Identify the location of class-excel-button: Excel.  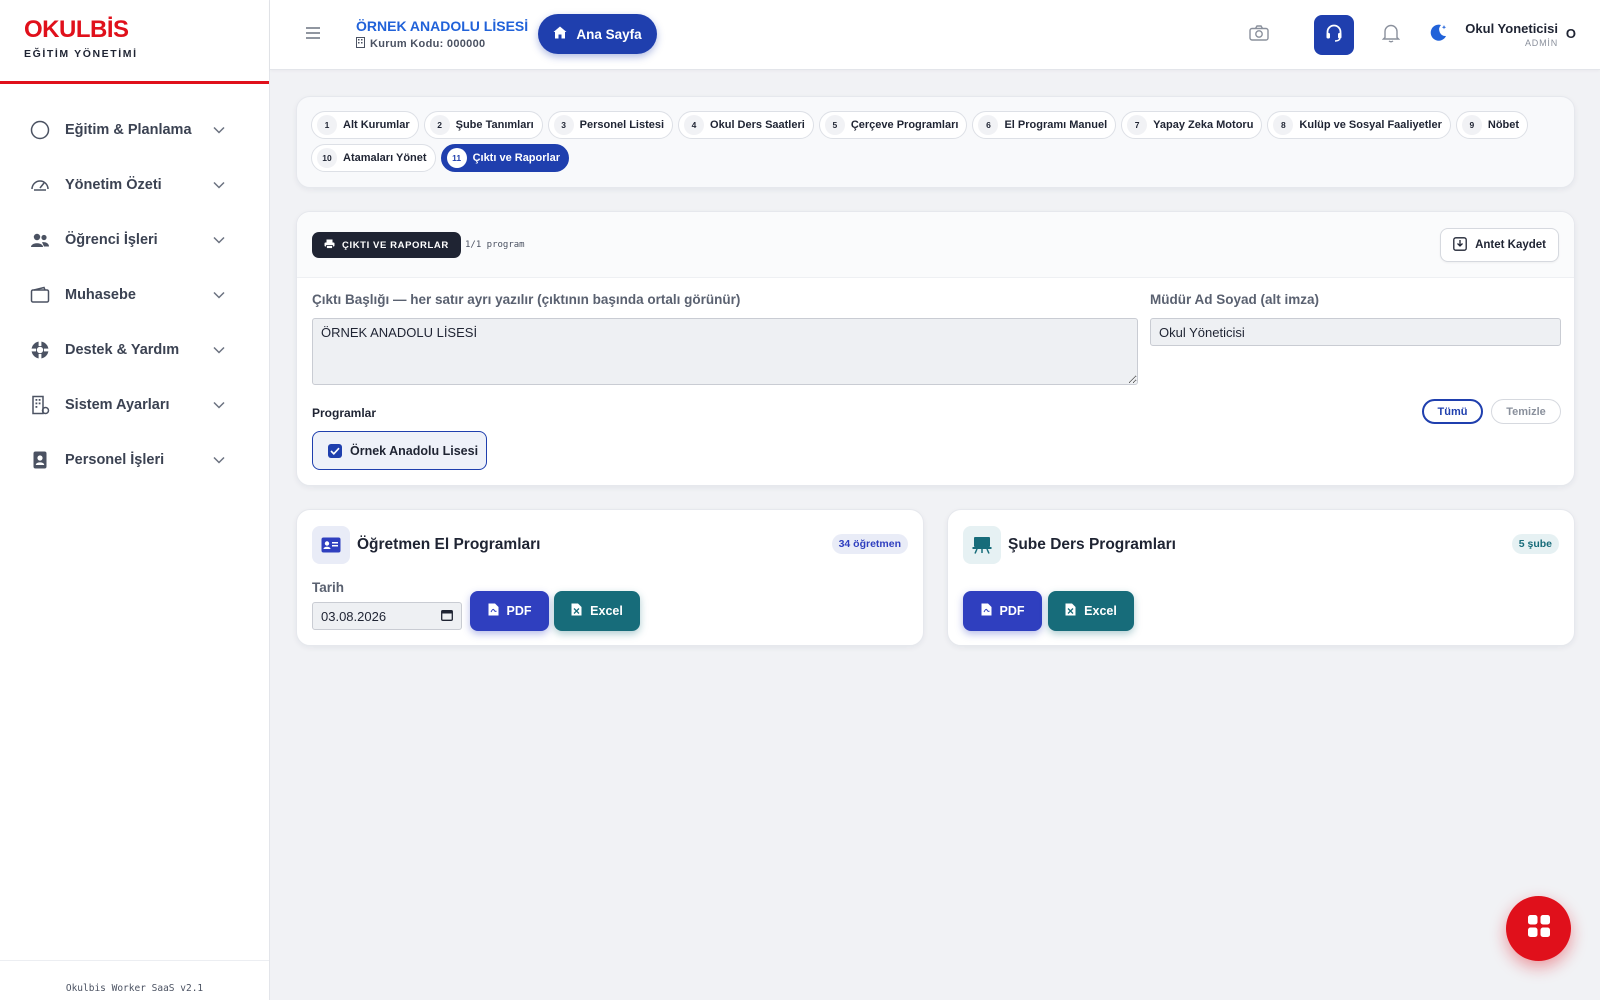
(1091, 611).